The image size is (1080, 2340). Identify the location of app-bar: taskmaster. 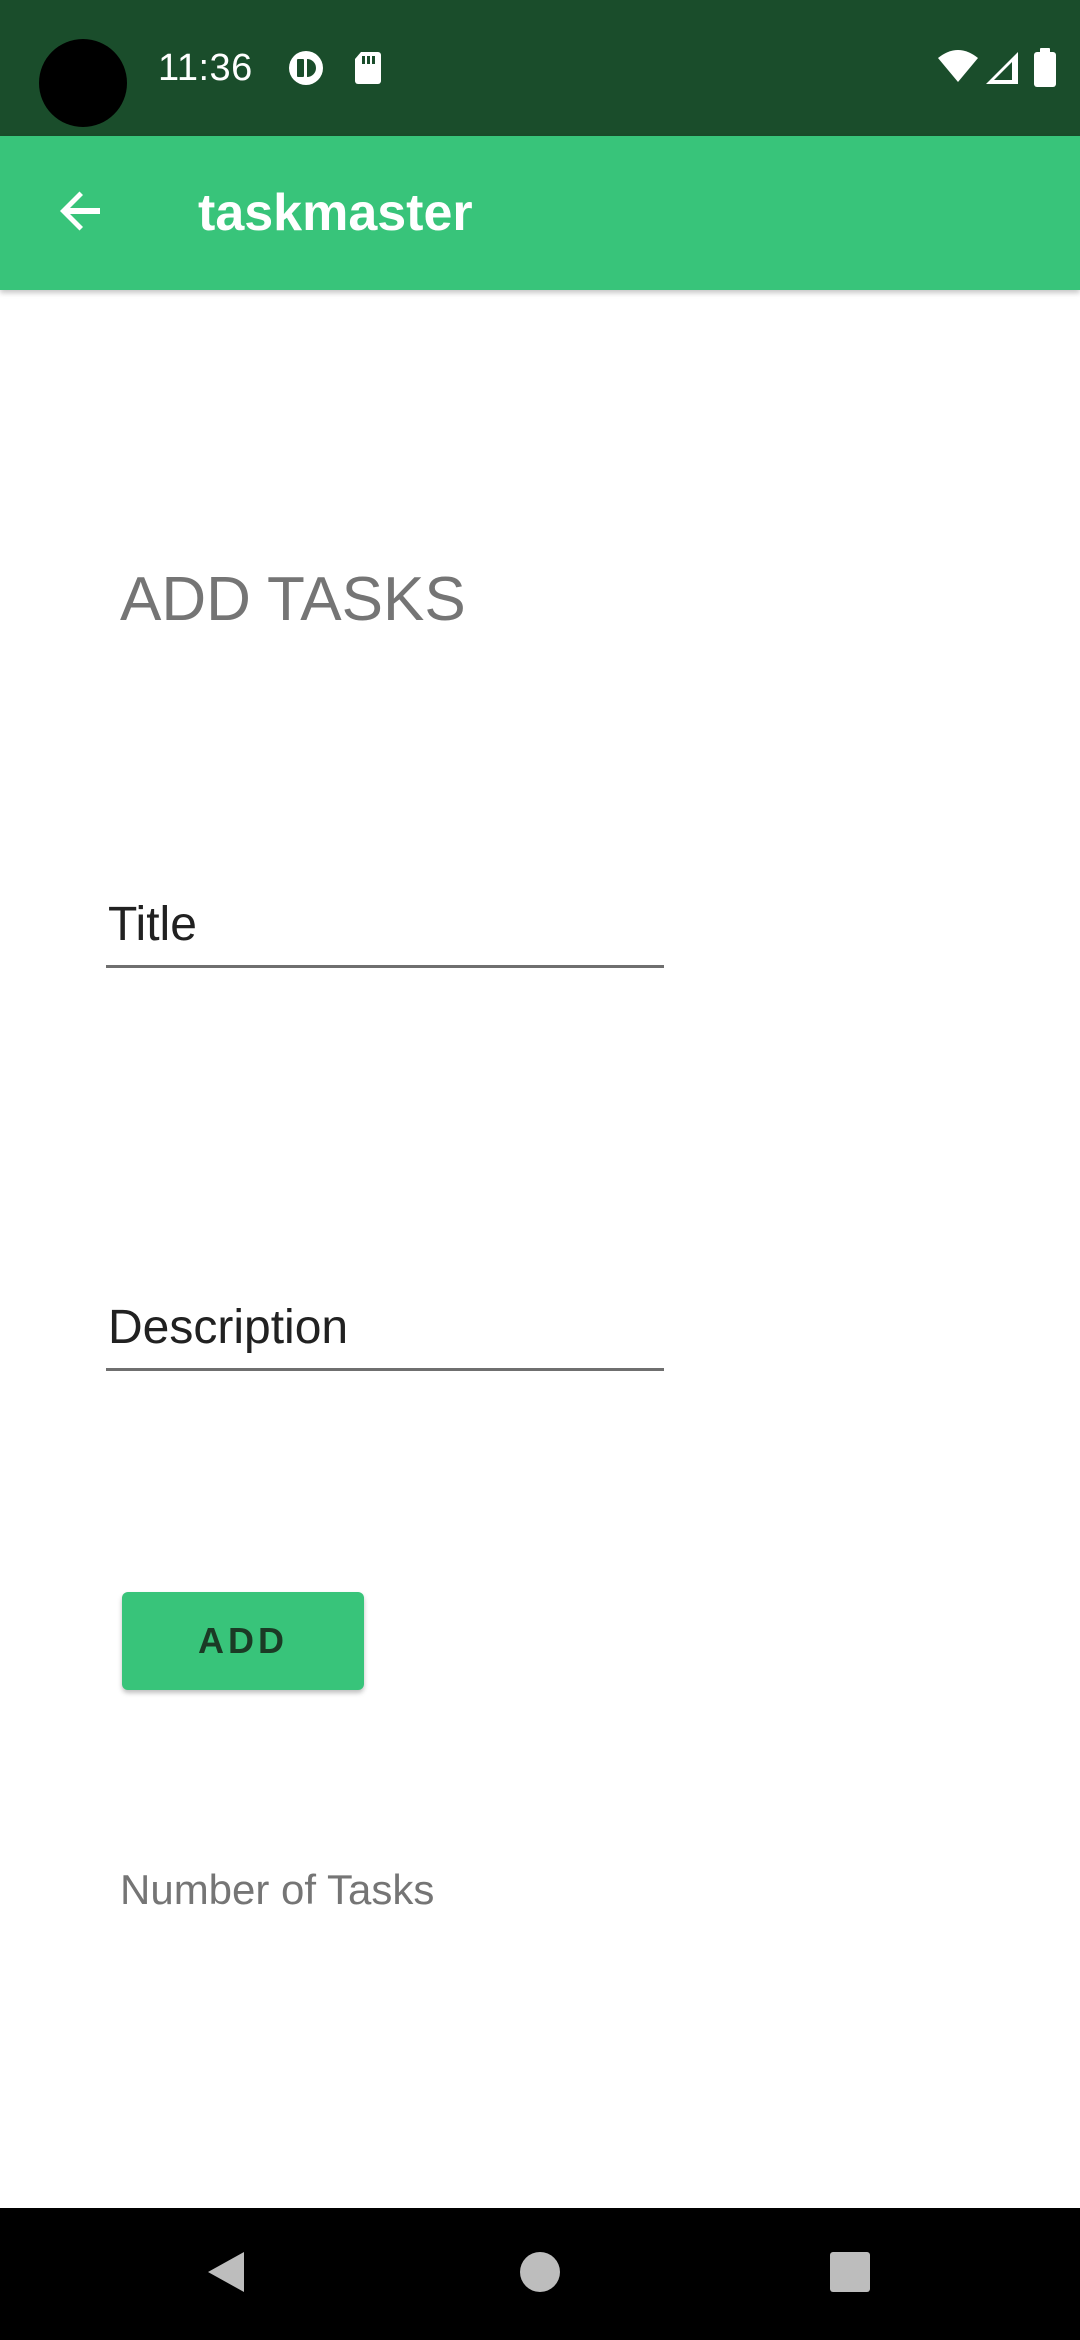
(540, 213).